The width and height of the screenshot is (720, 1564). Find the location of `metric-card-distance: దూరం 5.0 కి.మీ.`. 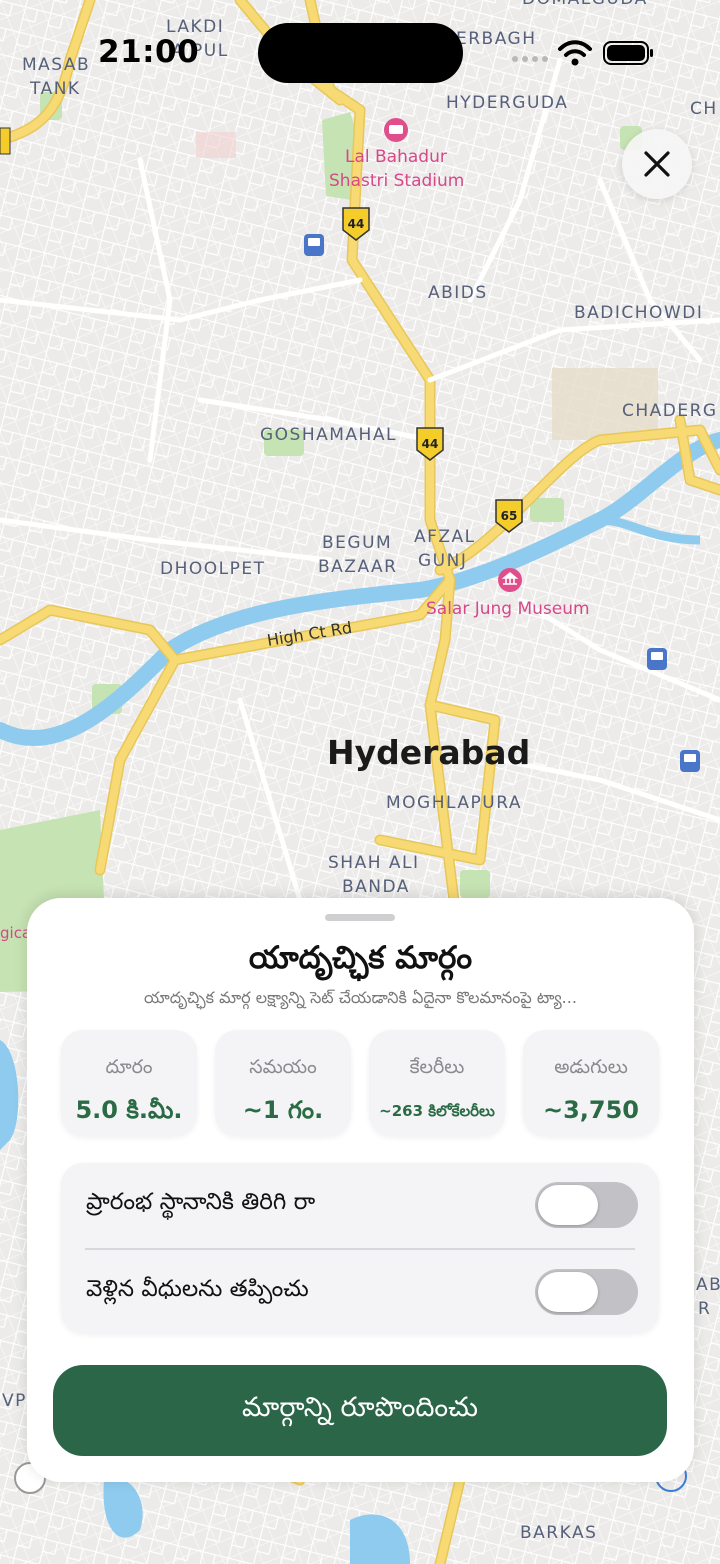

metric-card-distance: దూరం 5.0 కి.మీ. is located at coordinates (129, 1083).